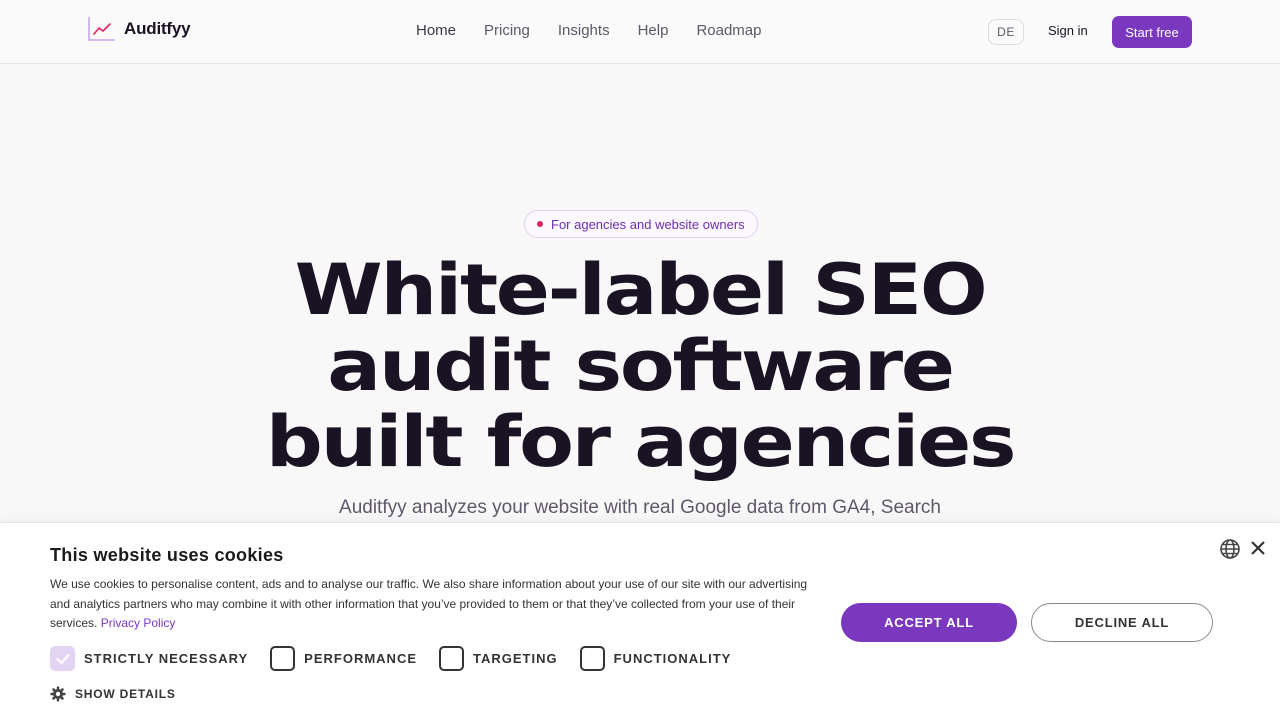  What do you see at coordinates (1258, 548) in the screenshot?
I see `close-icon` at bounding box center [1258, 548].